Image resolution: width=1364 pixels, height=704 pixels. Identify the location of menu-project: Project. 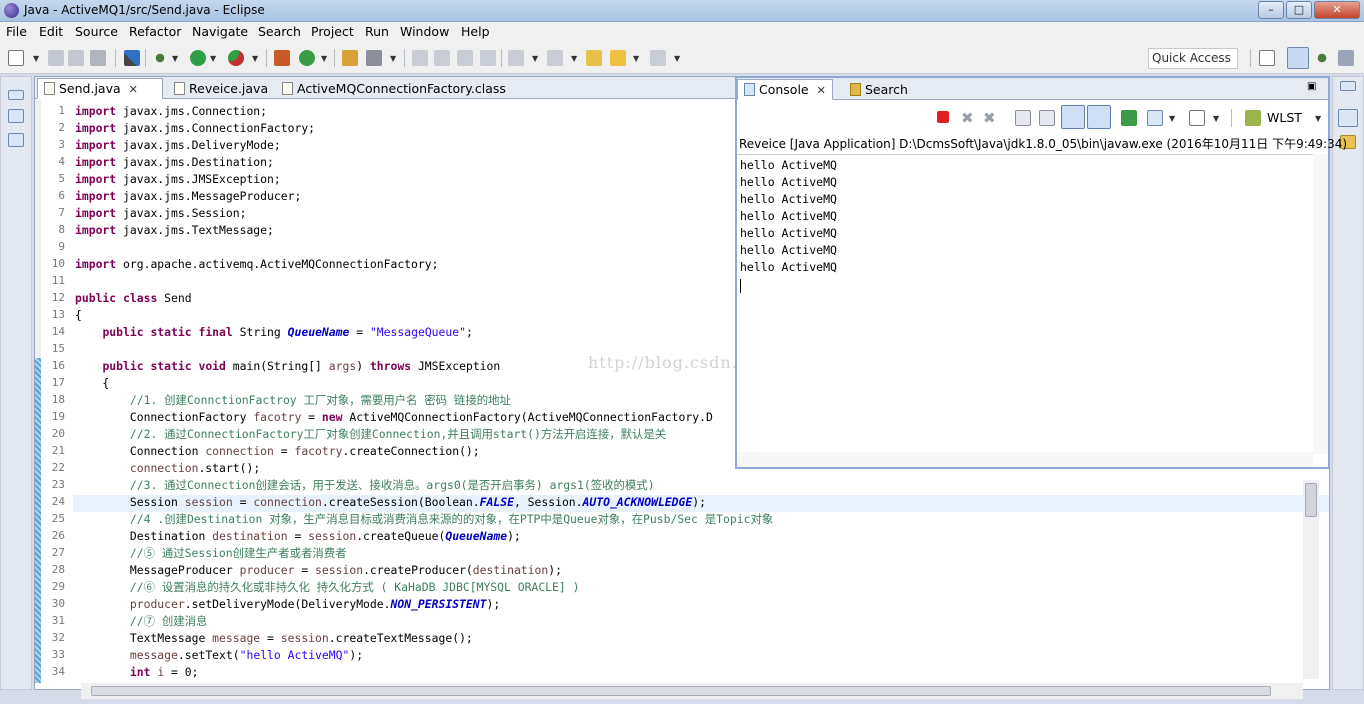
(332, 31).